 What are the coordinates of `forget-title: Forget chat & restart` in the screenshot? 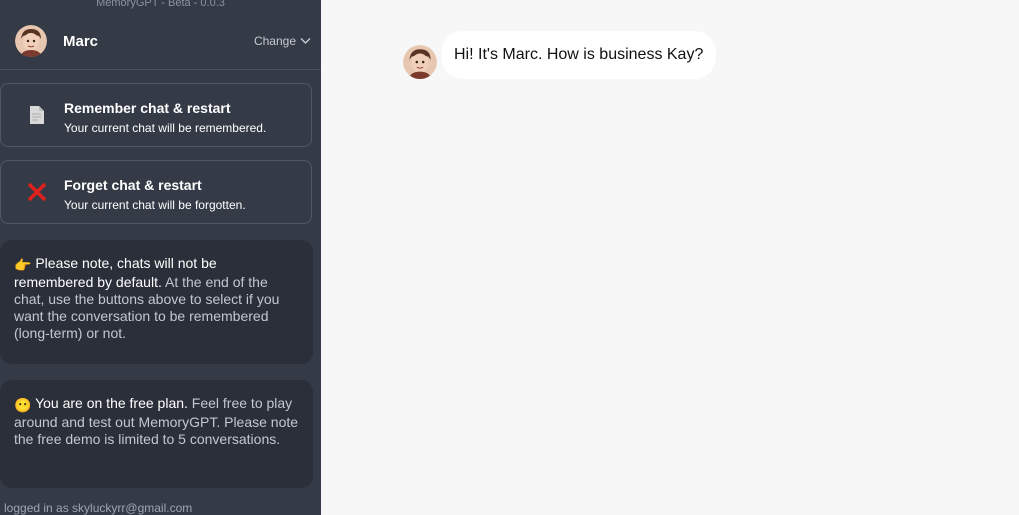 It's located at (133, 185).